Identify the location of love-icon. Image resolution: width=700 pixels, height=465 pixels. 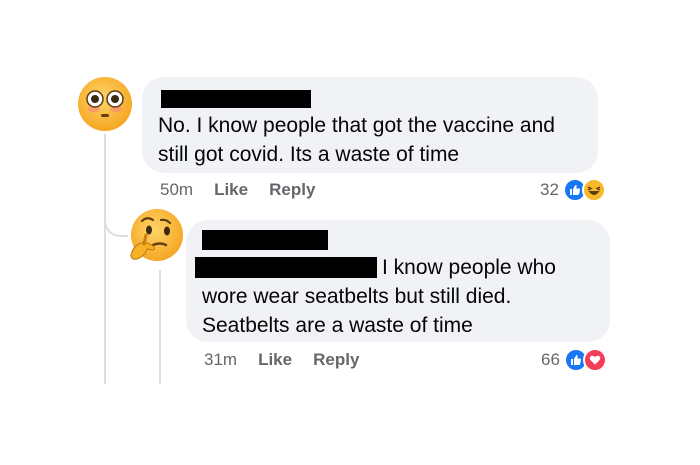
(594, 360).